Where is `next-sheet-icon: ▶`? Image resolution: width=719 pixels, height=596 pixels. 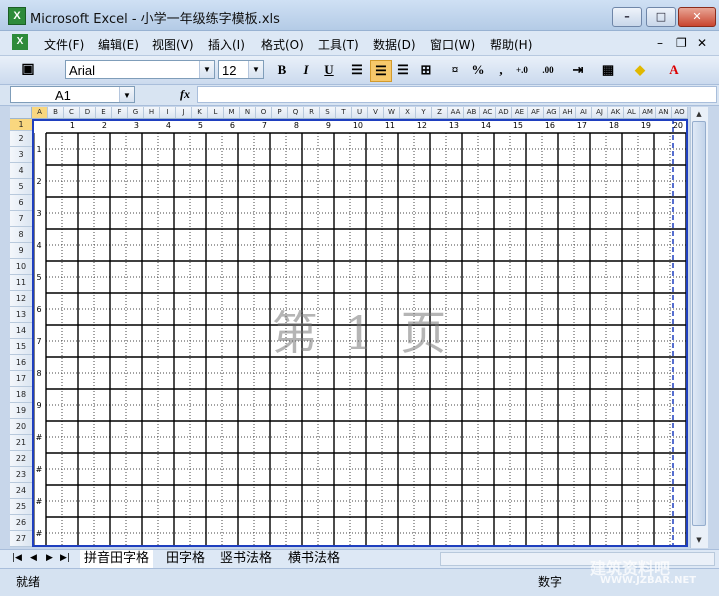 next-sheet-icon: ▶ is located at coordinates (49, 558).